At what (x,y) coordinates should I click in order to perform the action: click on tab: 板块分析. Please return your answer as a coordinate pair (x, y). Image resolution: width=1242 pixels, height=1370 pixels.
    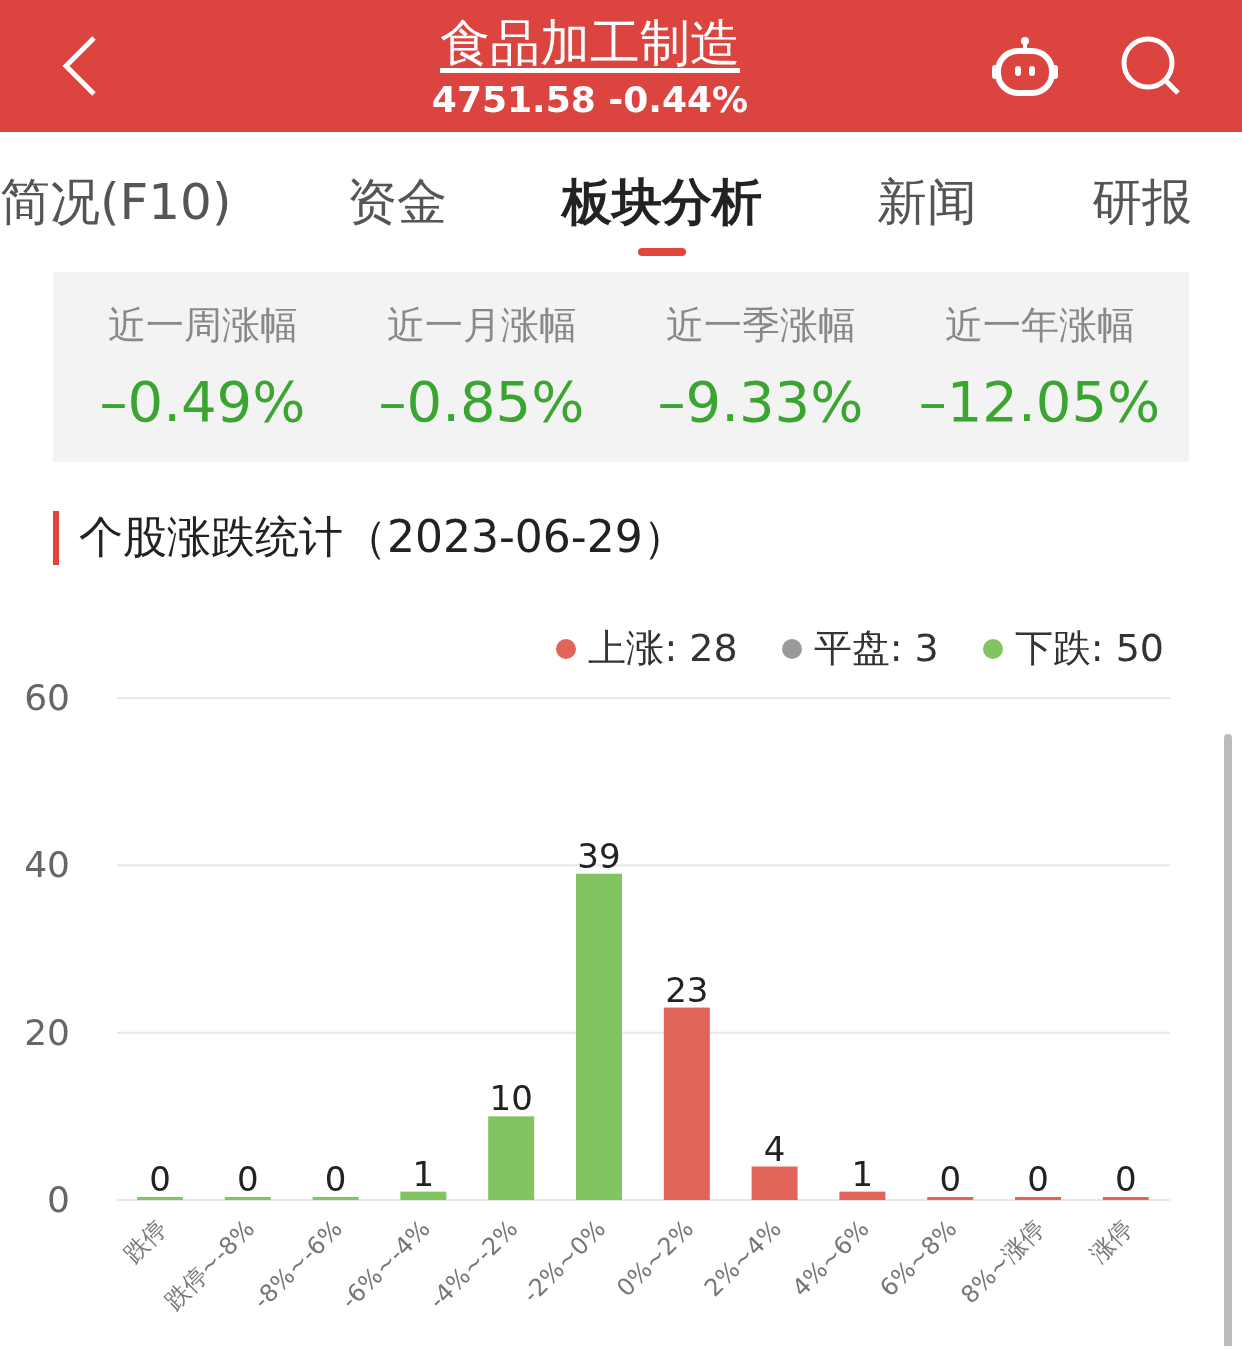
    Looking at the image, I should click on (661, 202).